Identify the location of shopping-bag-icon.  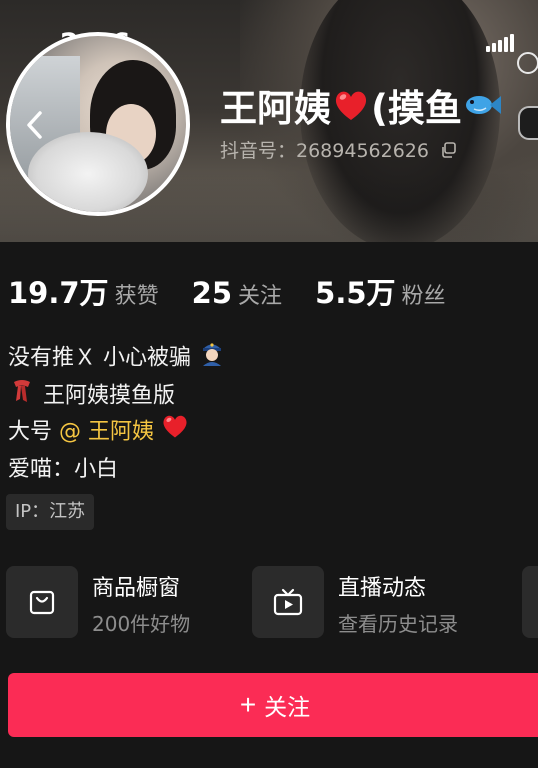
(42, 602).